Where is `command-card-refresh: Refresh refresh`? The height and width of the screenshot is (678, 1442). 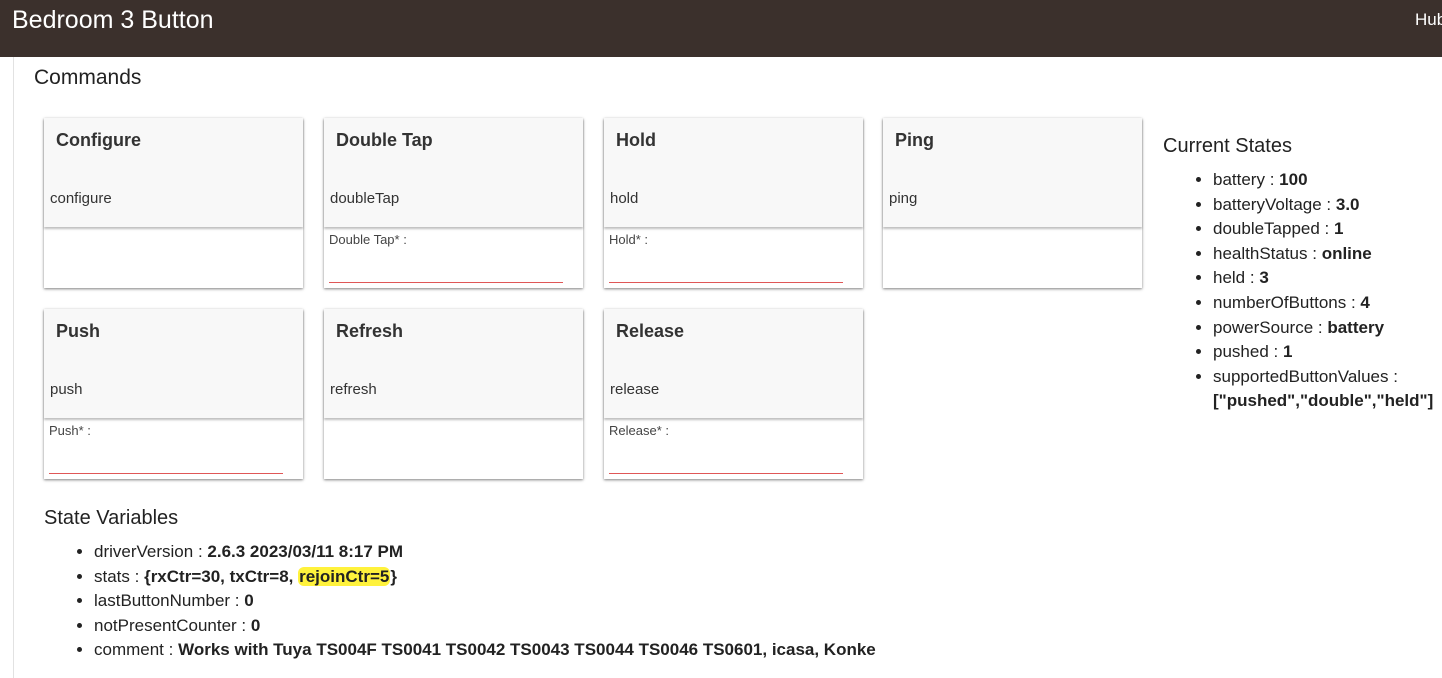
command-card-refresh: Refresh refresh is located at coordinates (453, 394).